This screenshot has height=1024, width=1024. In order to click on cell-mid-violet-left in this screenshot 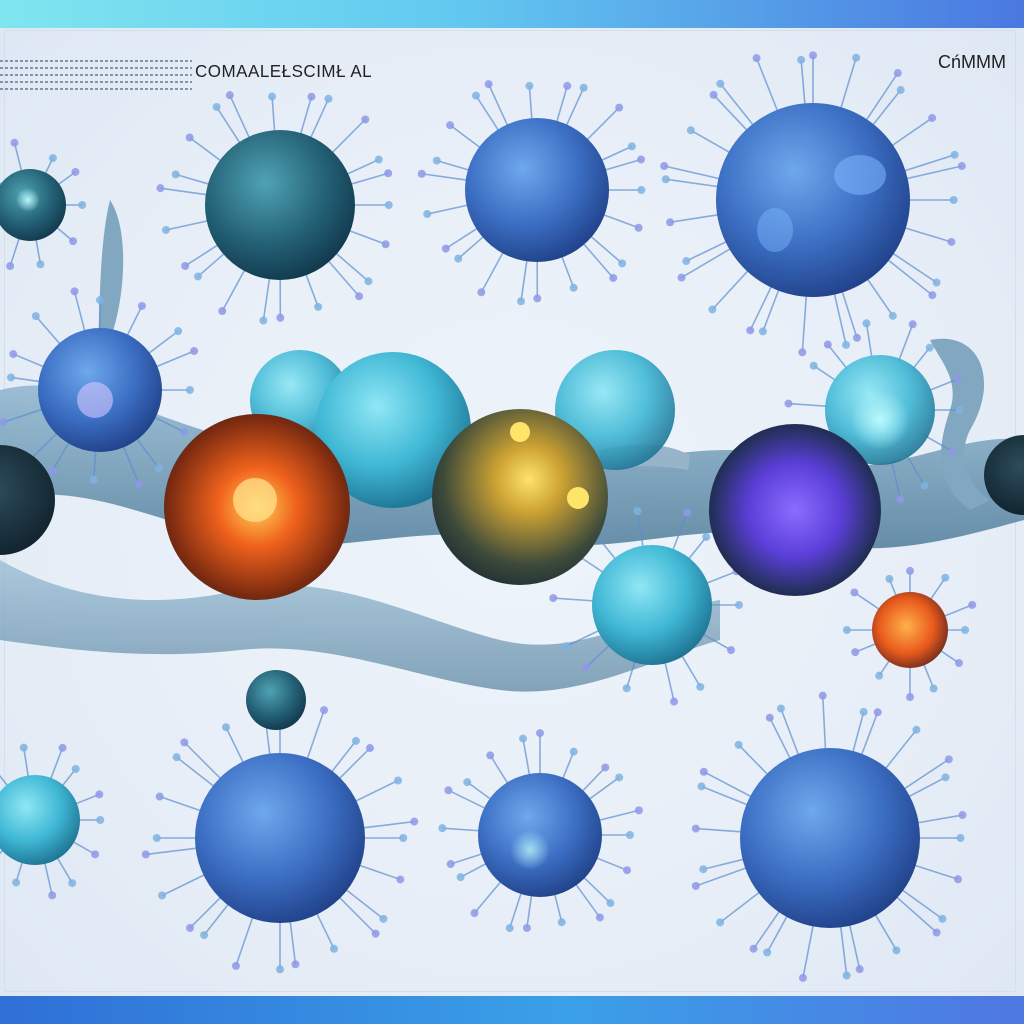, I will do `click(100, 390)`.